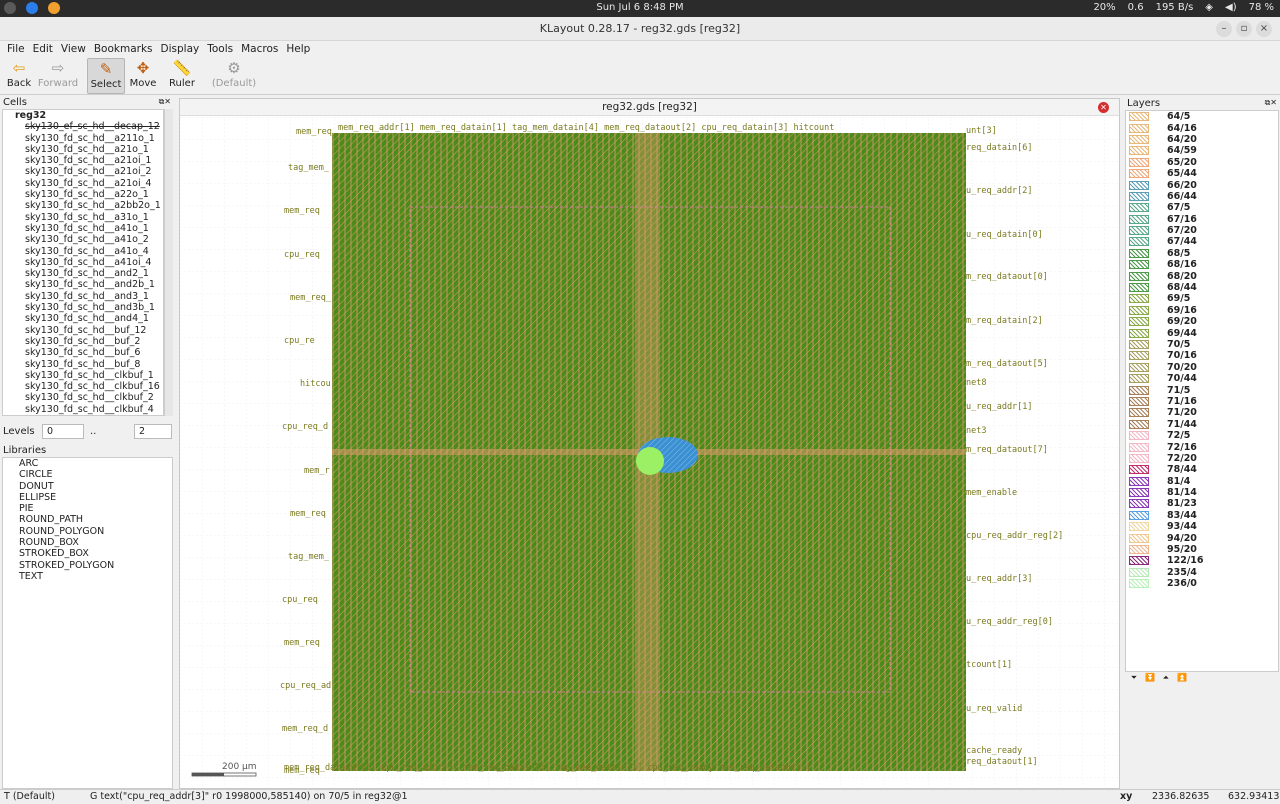 The height and width of the screenshot is (804, 1280). I want to click on layer-row: 64/5, so click(1202, 116).